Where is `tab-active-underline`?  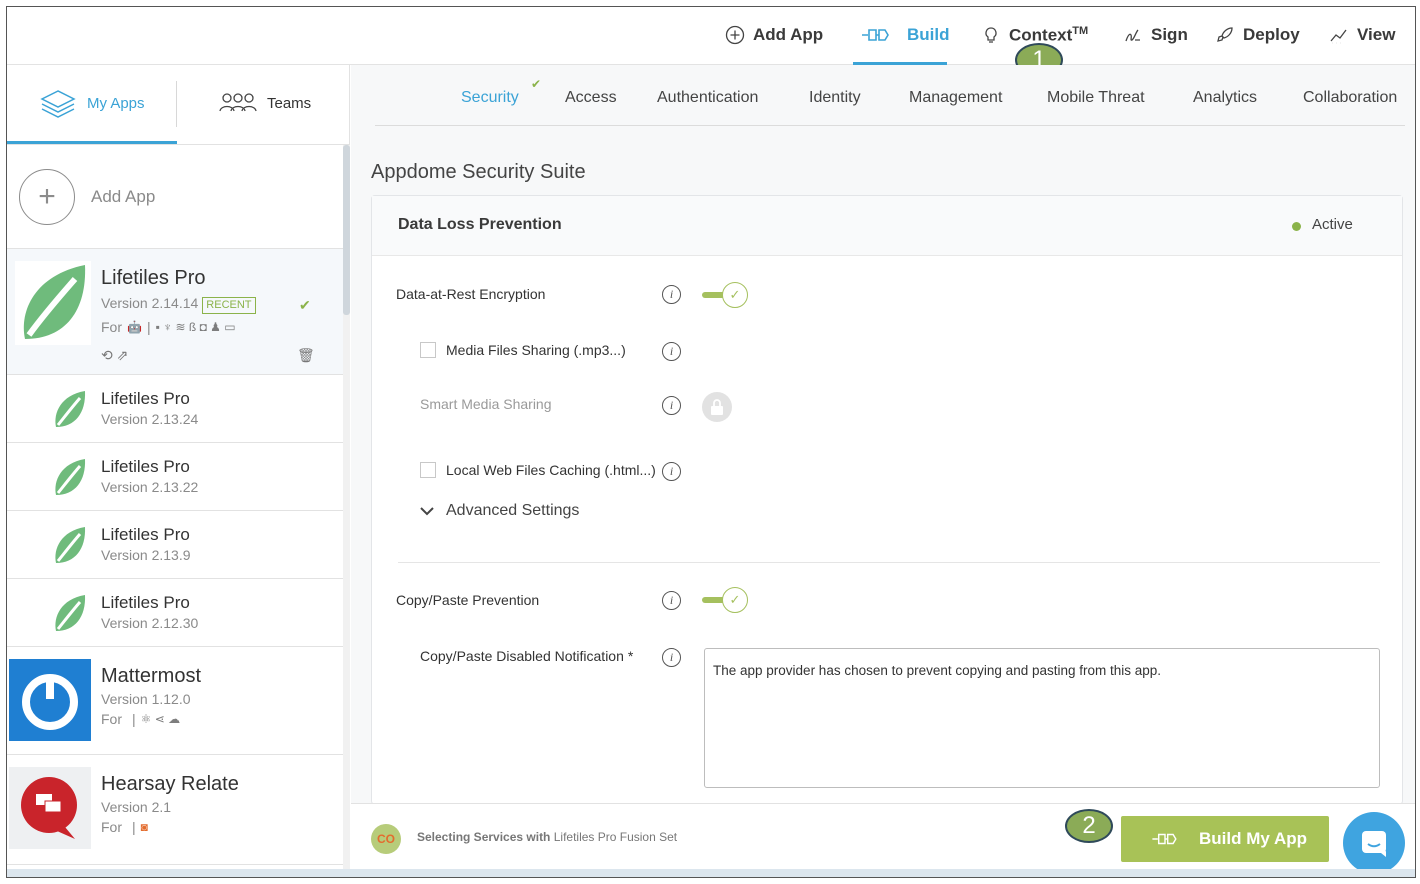 tab-active-underline is located at coordinates (92, 142).